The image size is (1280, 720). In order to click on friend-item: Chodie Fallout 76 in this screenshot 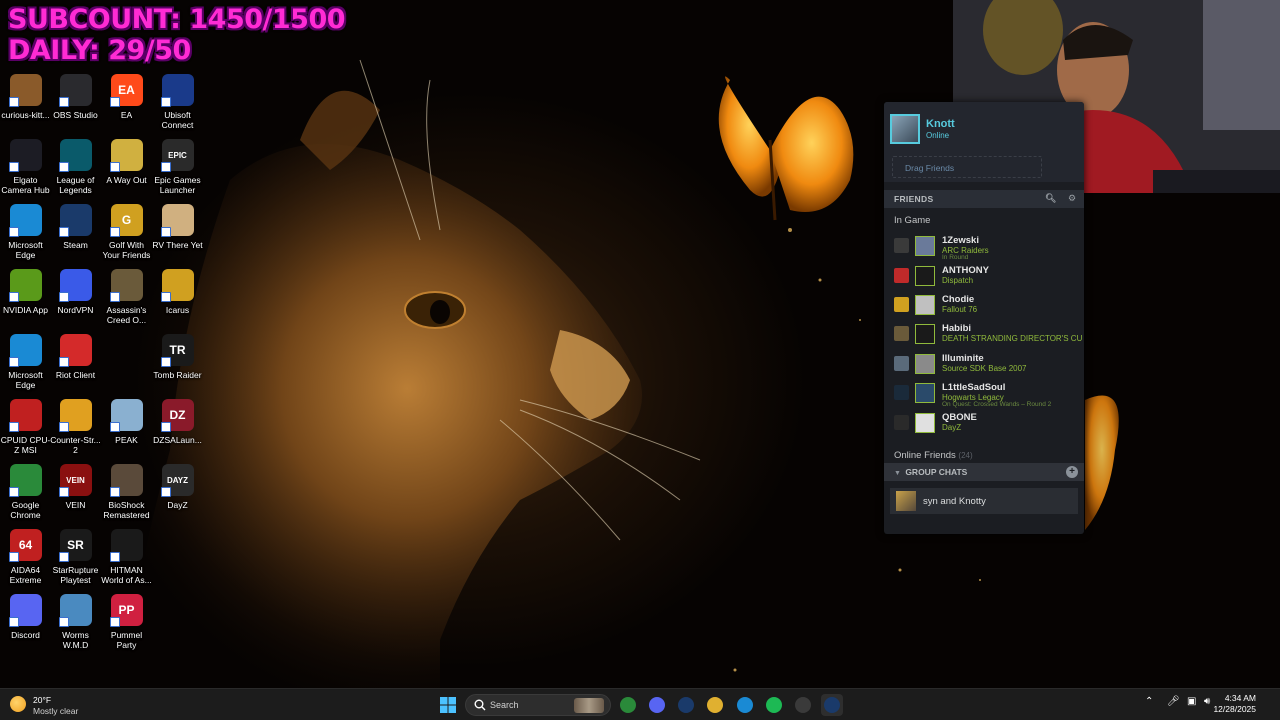, I will do `click(984, 307)`.